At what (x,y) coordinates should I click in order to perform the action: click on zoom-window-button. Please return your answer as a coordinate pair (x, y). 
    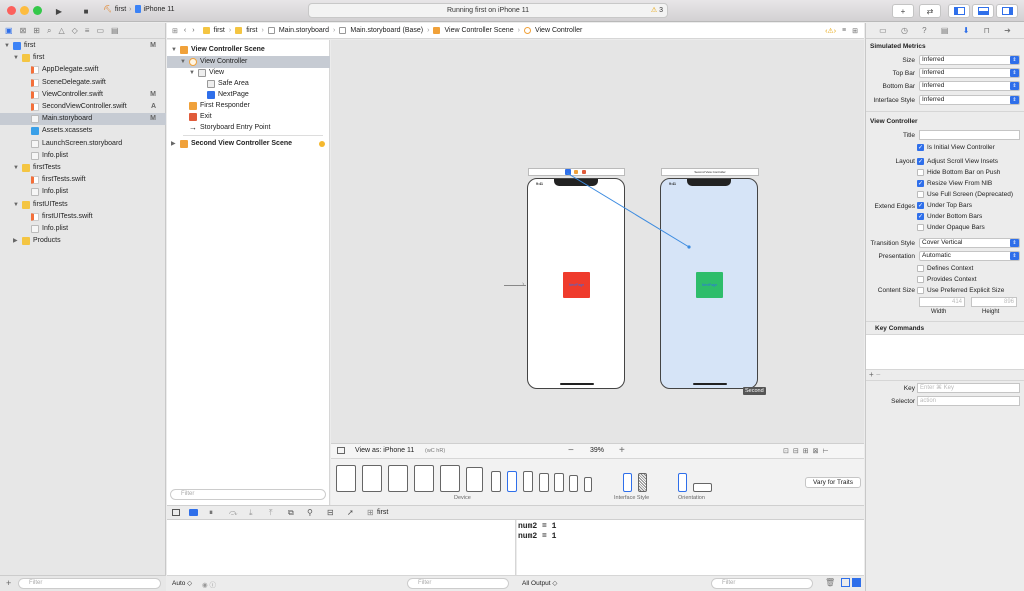
    Looking at the image, I should click on (37, 10).